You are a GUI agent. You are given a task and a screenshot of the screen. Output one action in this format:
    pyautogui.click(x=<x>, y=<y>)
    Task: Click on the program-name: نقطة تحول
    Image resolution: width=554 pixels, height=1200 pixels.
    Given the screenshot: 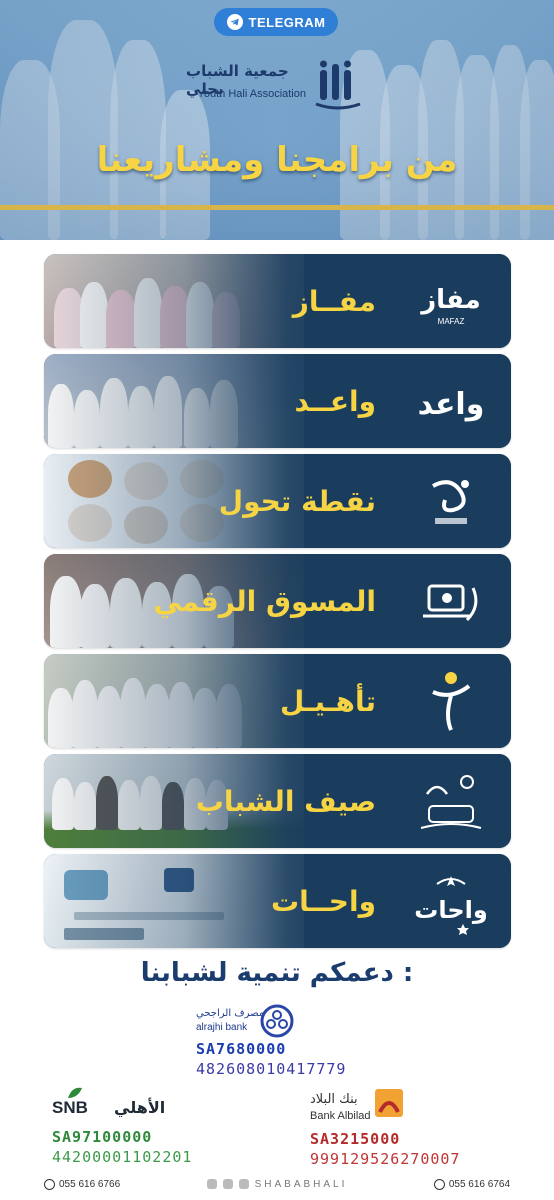 What is the action you would take?
    pyautogui.click(x=297, y=501)
    